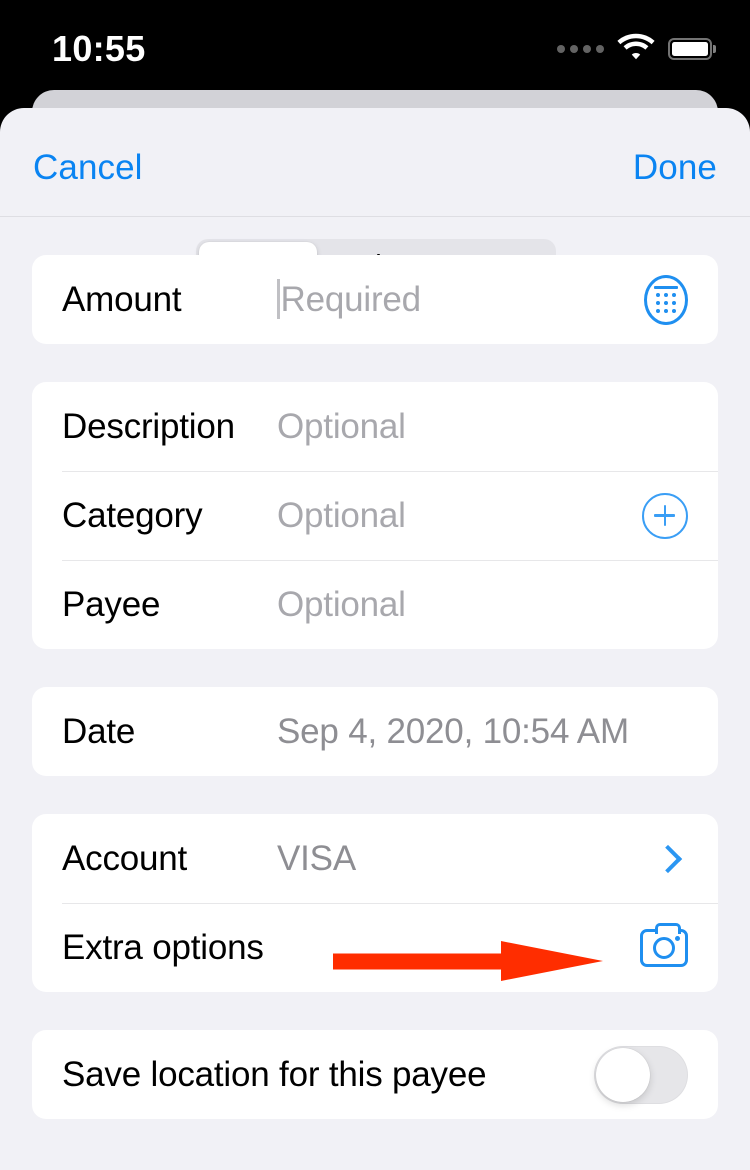 The height and width of the screenshot is (1170, 750). What do you see at coordinates (459, 516) in the screenshot?
I see `category-input: Optional` at bounding box center [459, 516].